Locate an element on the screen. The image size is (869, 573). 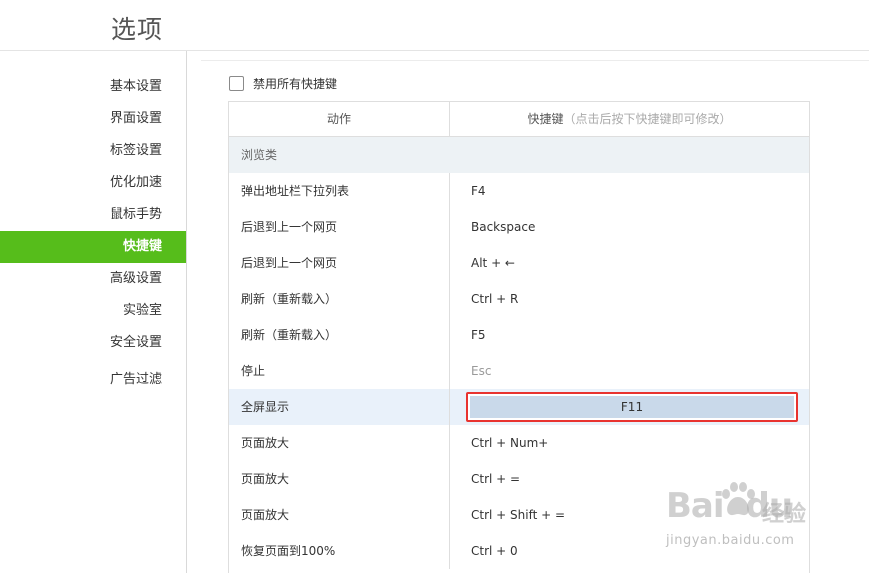
row-action-label: 全屏显示 is located at coordinates (265, 407).